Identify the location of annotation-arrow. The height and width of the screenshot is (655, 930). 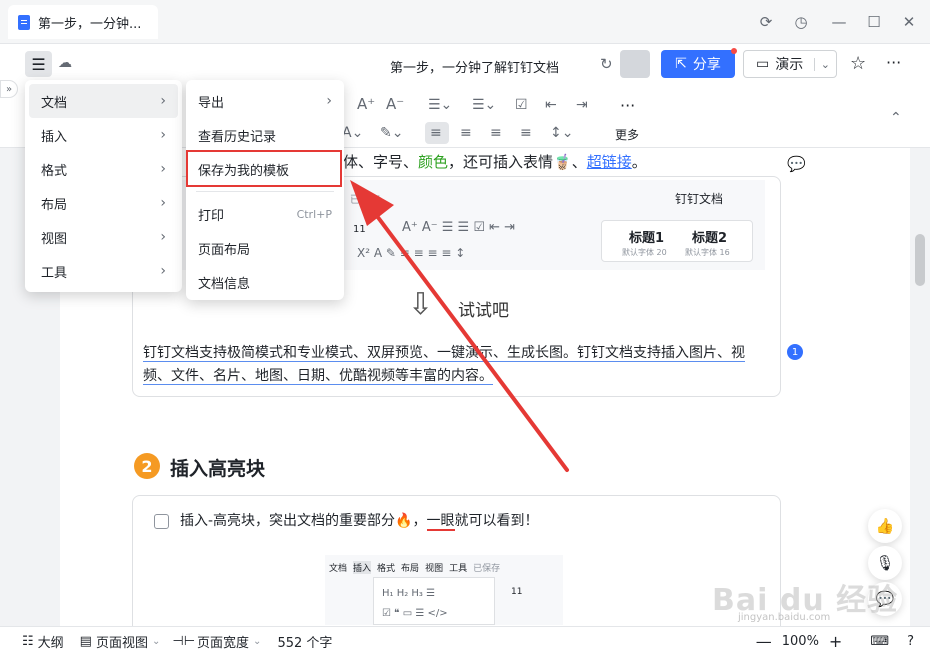
(459, 326).